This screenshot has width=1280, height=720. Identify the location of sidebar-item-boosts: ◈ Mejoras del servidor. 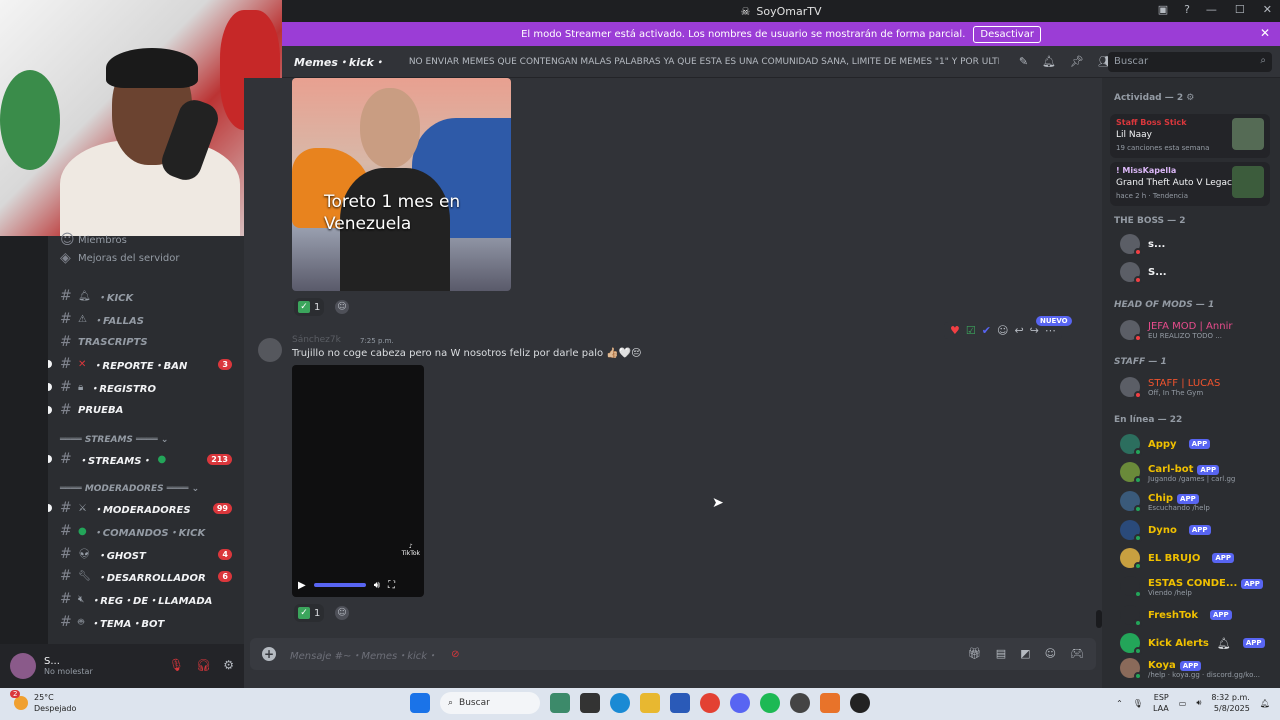
(142, 258).